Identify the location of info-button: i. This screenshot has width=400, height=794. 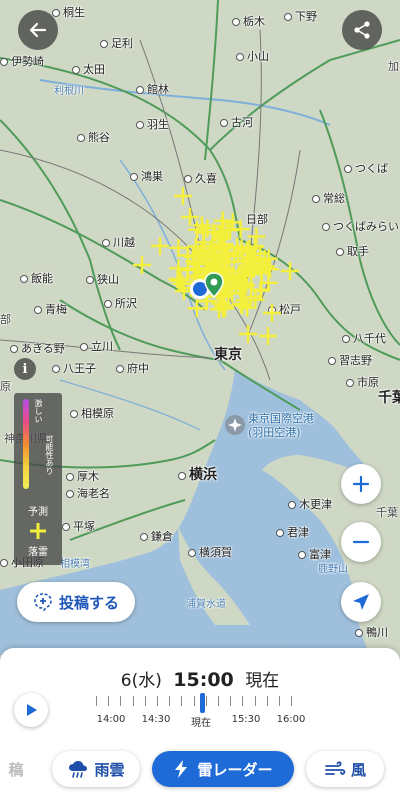
(25, 369).